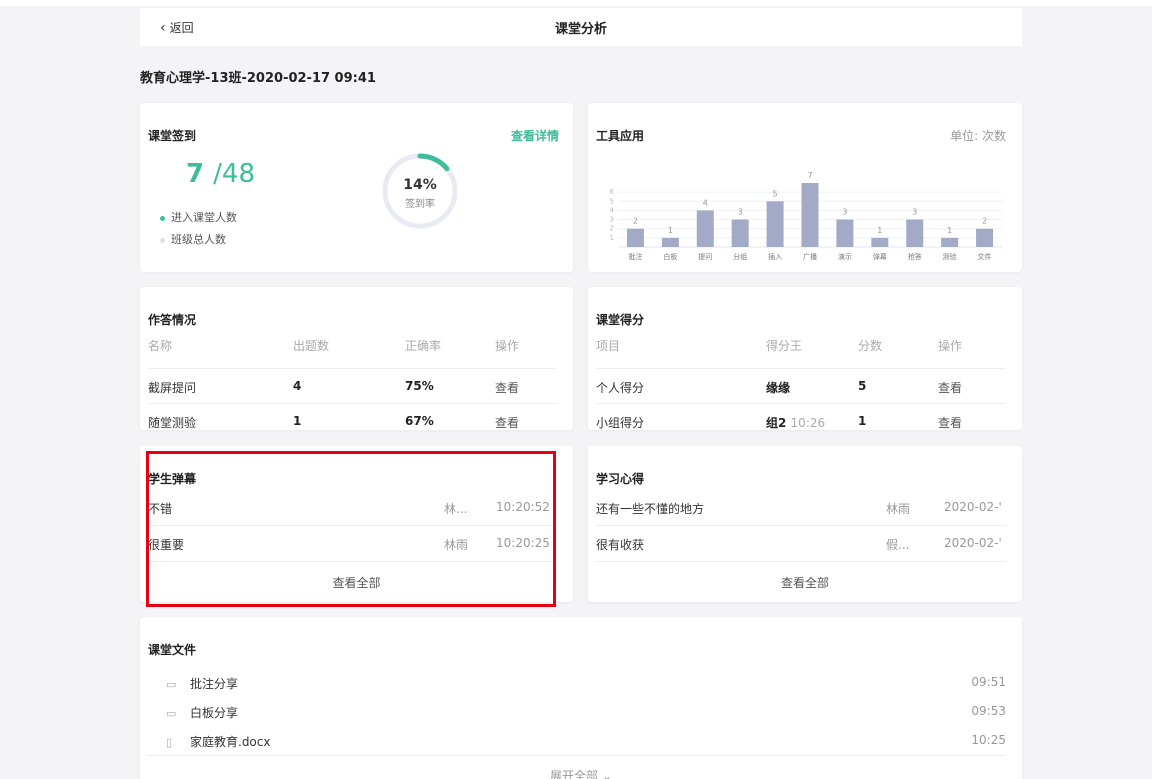  What do you see at coordinates (978, 136) in the screenshot?
I see `tools-unit: 单位: 次数` at bounding box center [978, 136].